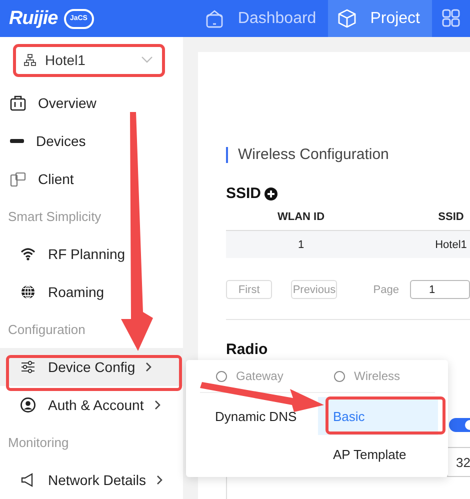  I want to click on nav-tab: Project, so click(380, 18).